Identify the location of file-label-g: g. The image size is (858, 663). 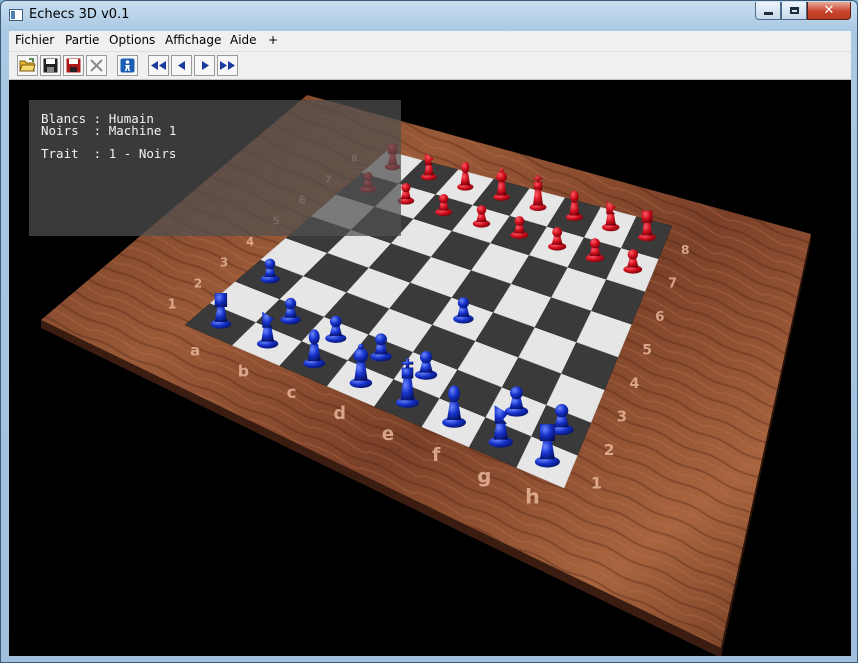
(484, 475).